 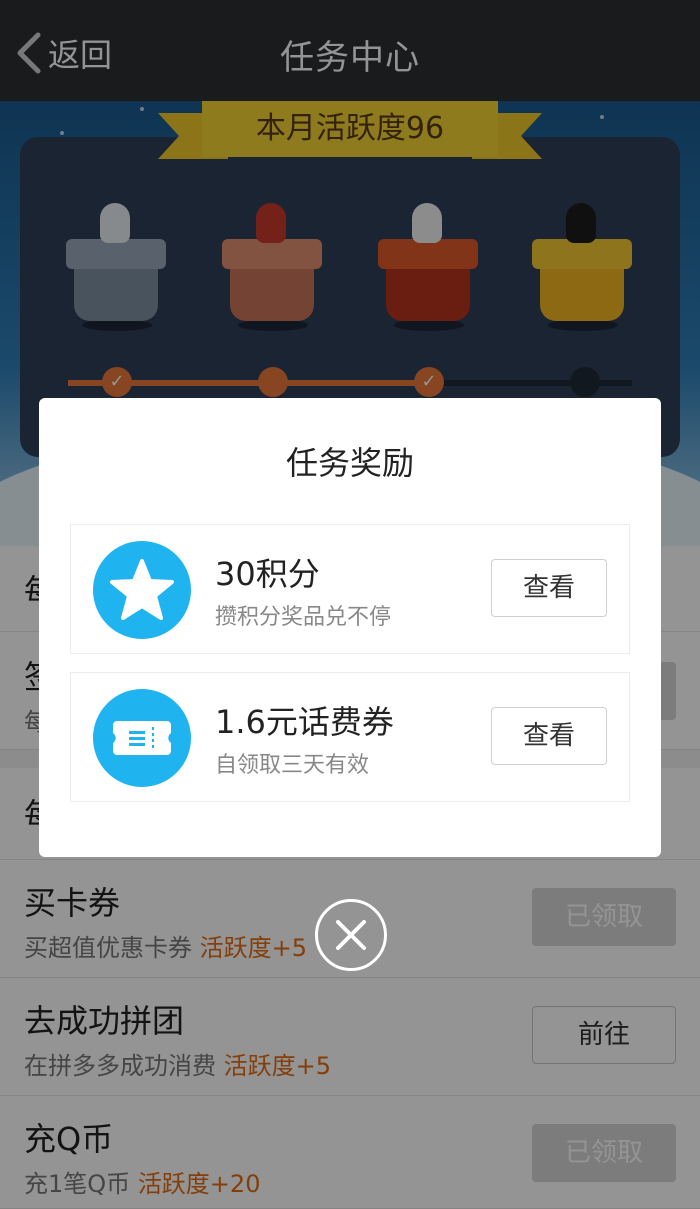 What do you see at coordinates (292, 765) in the screenshot?
I see `reward-desc: 自领取三天有效` at bounding box center [292, 765].